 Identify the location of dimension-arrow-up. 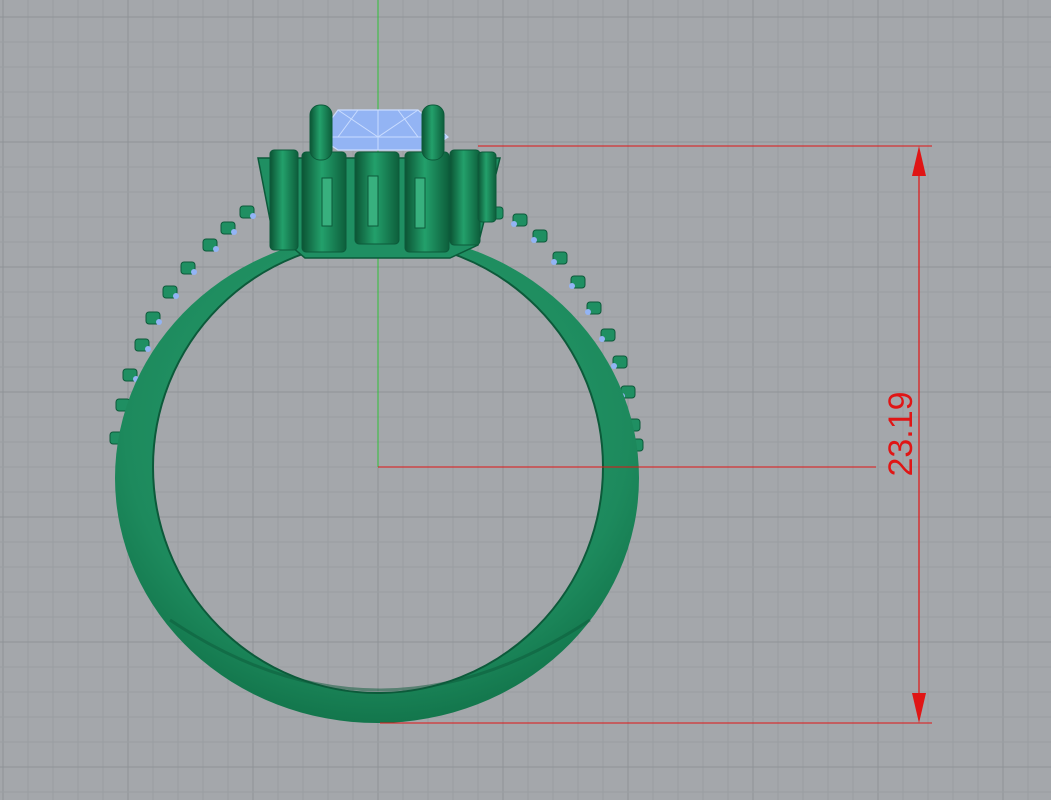
(919, 161).